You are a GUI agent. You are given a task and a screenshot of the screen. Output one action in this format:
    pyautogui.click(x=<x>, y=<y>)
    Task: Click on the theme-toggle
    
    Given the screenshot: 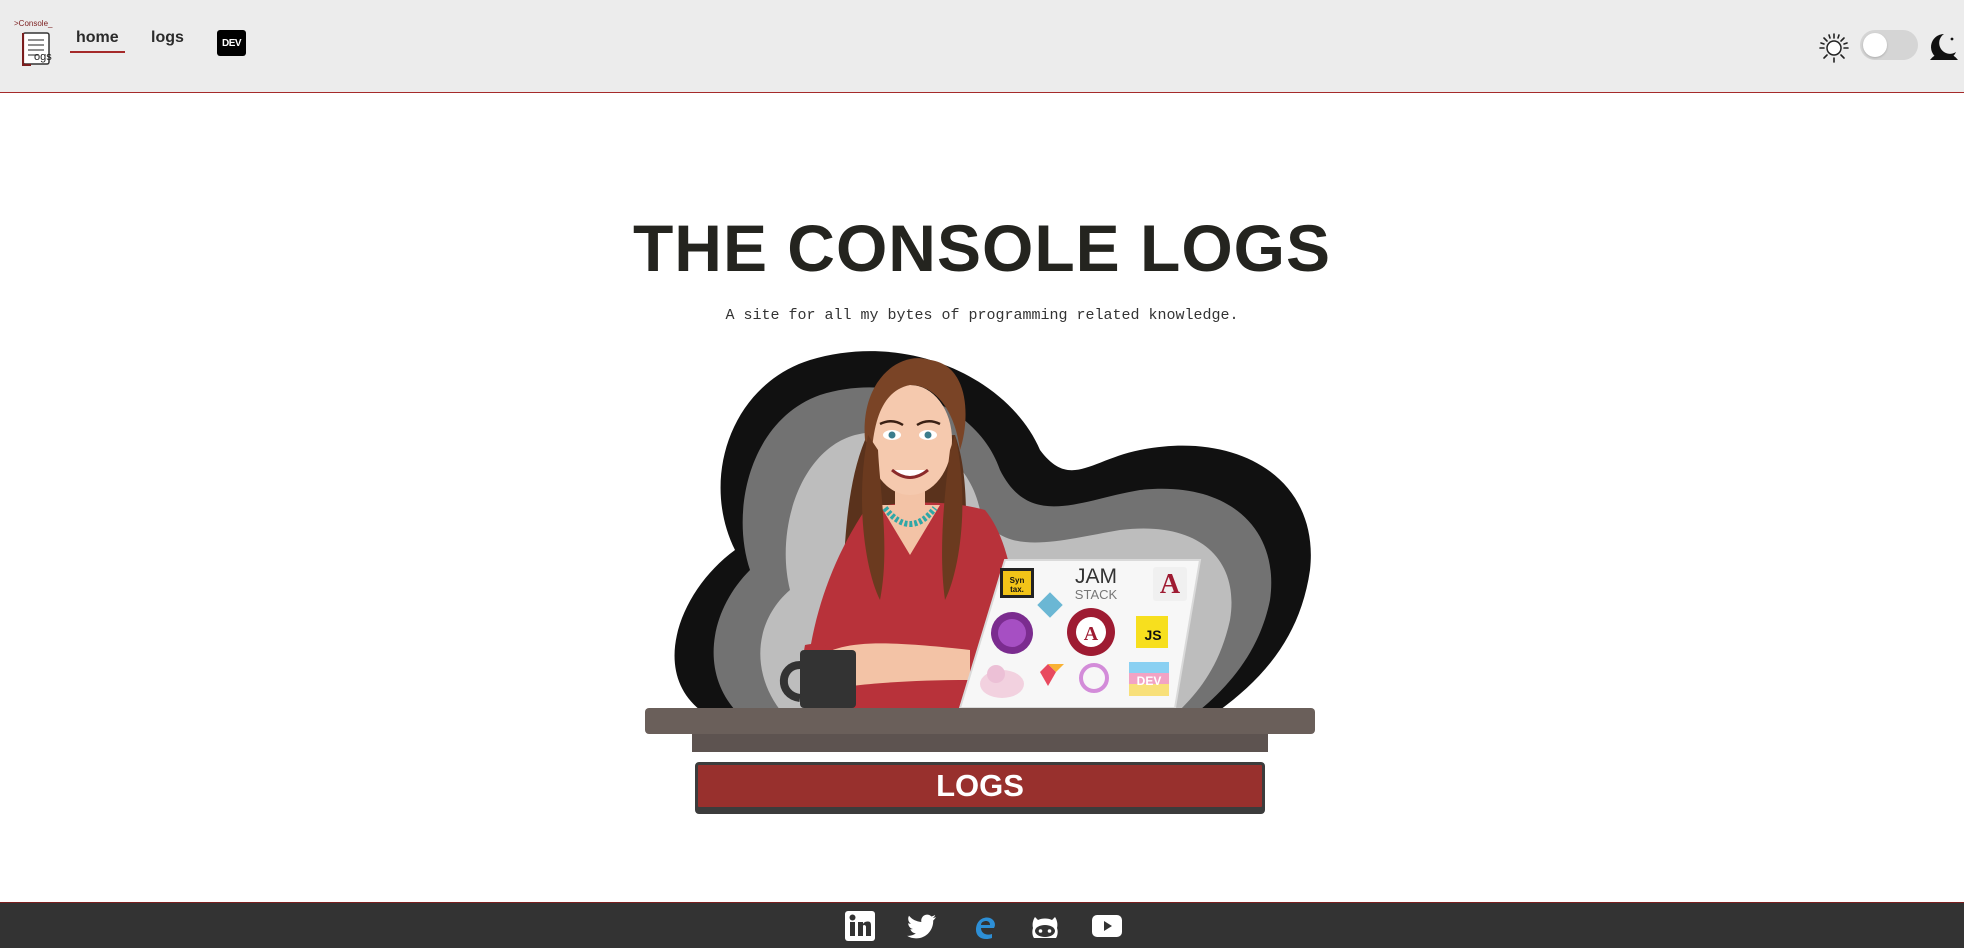 What is the action you would take?
    pyautogui.click(x=1889, y=45)
    